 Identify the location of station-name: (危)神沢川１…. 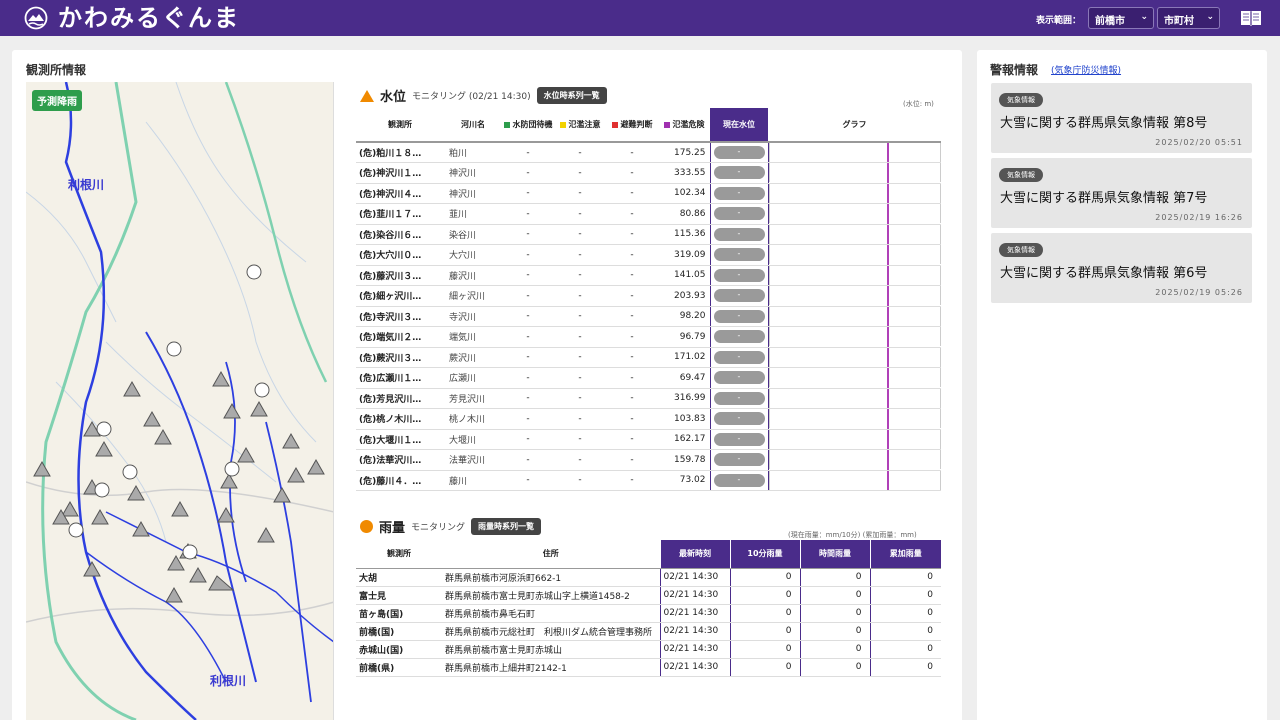
(400, 173).